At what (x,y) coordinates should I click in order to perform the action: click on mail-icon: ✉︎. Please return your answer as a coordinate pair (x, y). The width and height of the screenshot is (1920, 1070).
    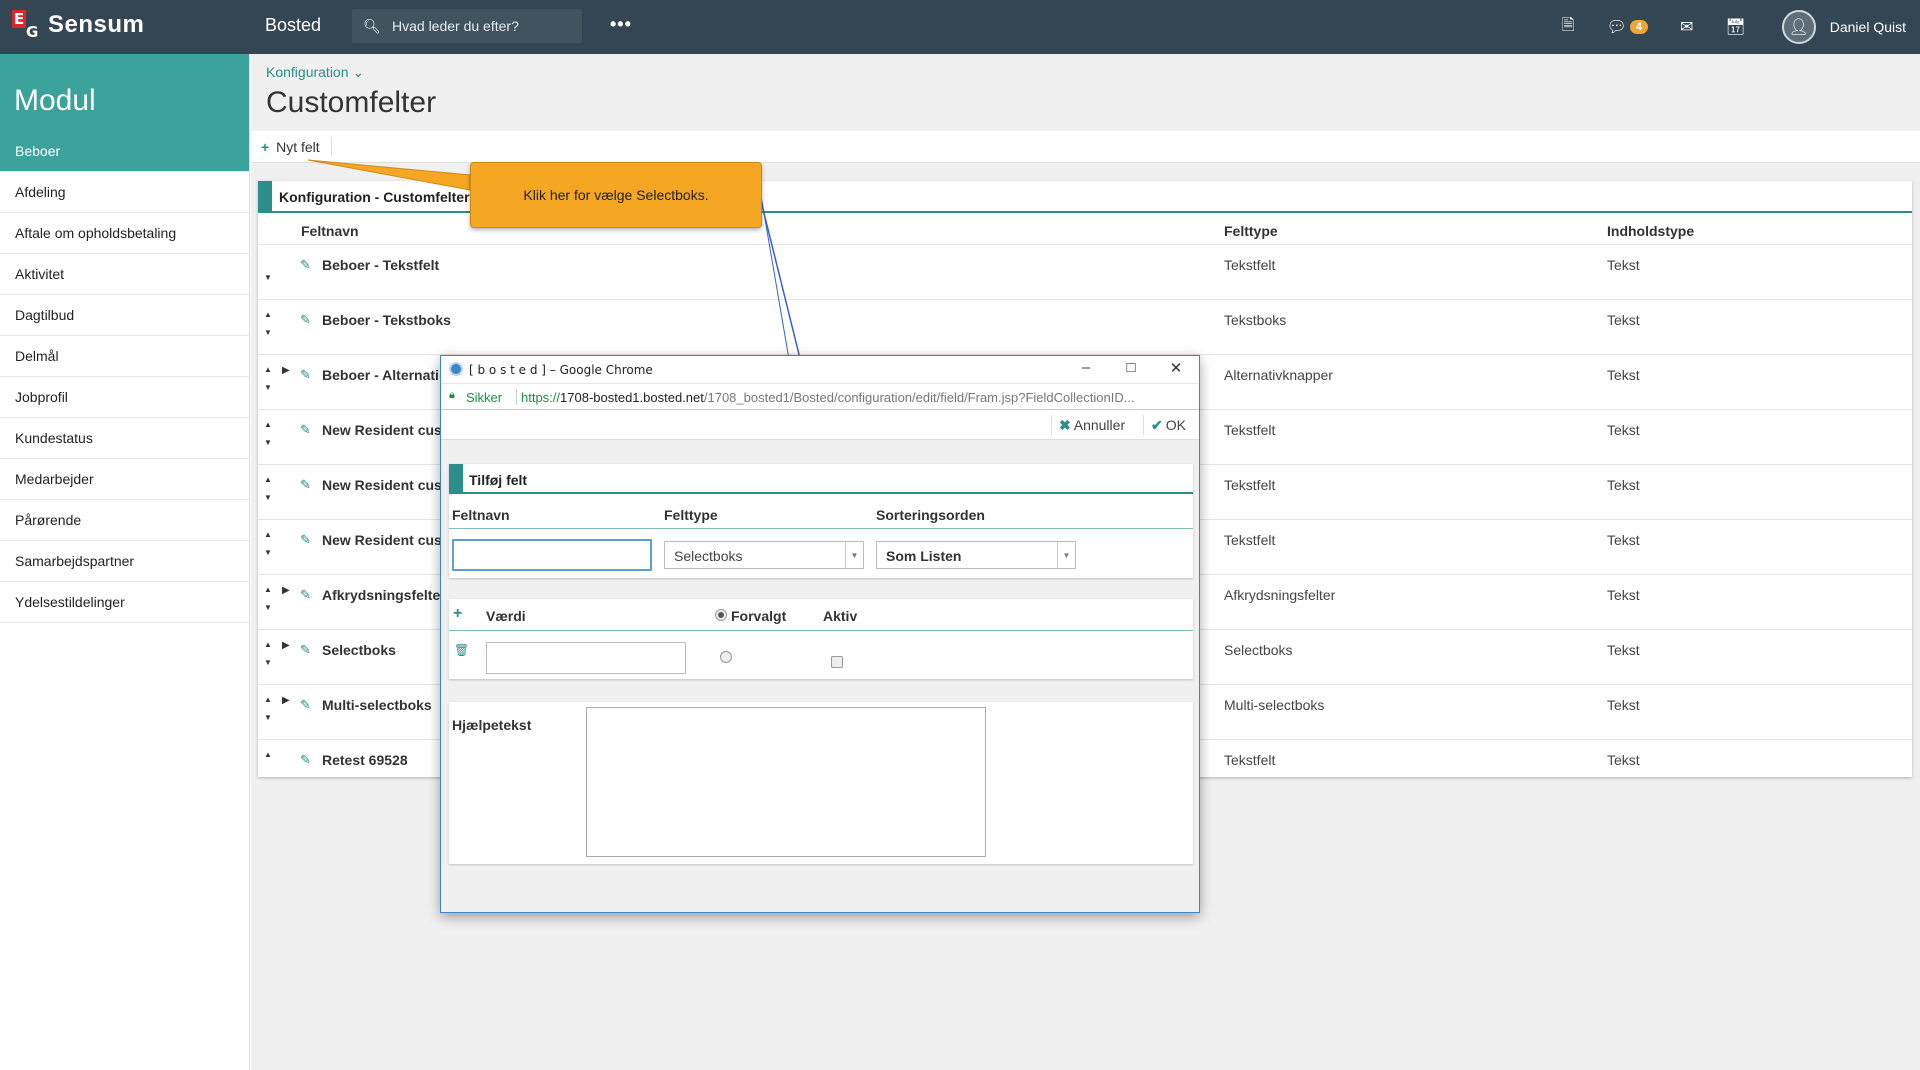
    Looking at the image, I should click on (1686, 27).